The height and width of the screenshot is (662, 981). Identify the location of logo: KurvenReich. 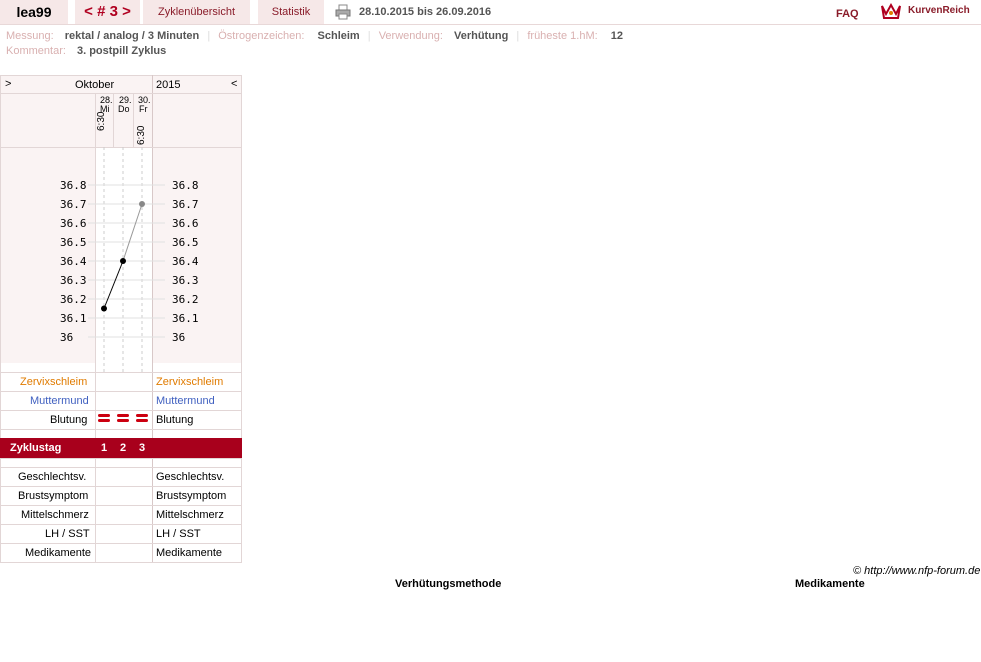
(930, 12).